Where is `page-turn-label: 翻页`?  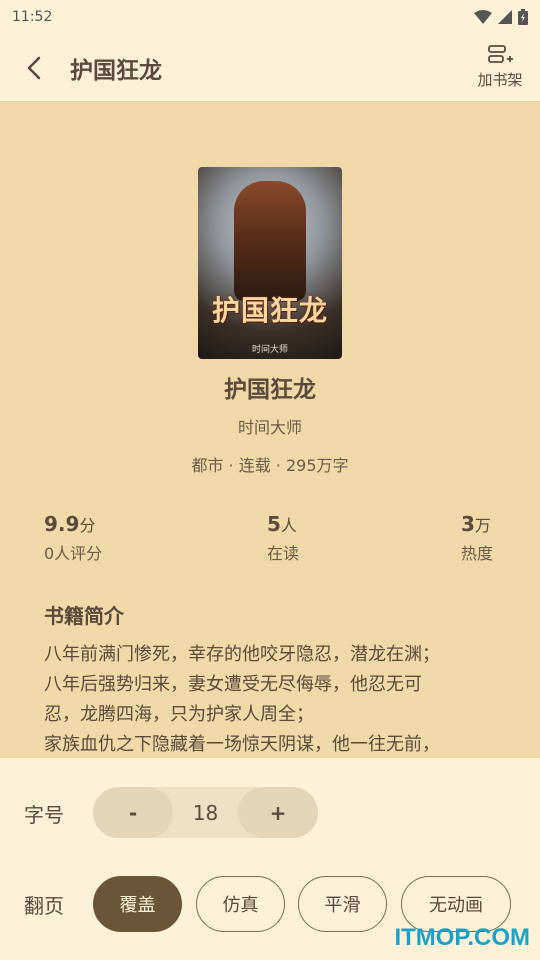
page-turn-label: 翻页 is located at coordinates (44, 906).